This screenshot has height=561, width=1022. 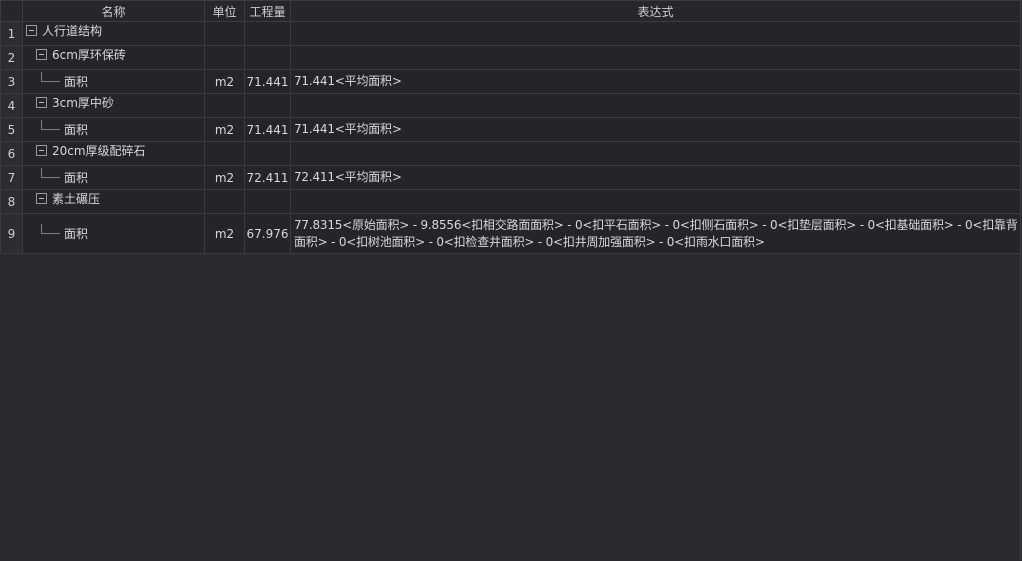 I want to click on table-row: 1 人行道结构, so click(x=510, y=33).